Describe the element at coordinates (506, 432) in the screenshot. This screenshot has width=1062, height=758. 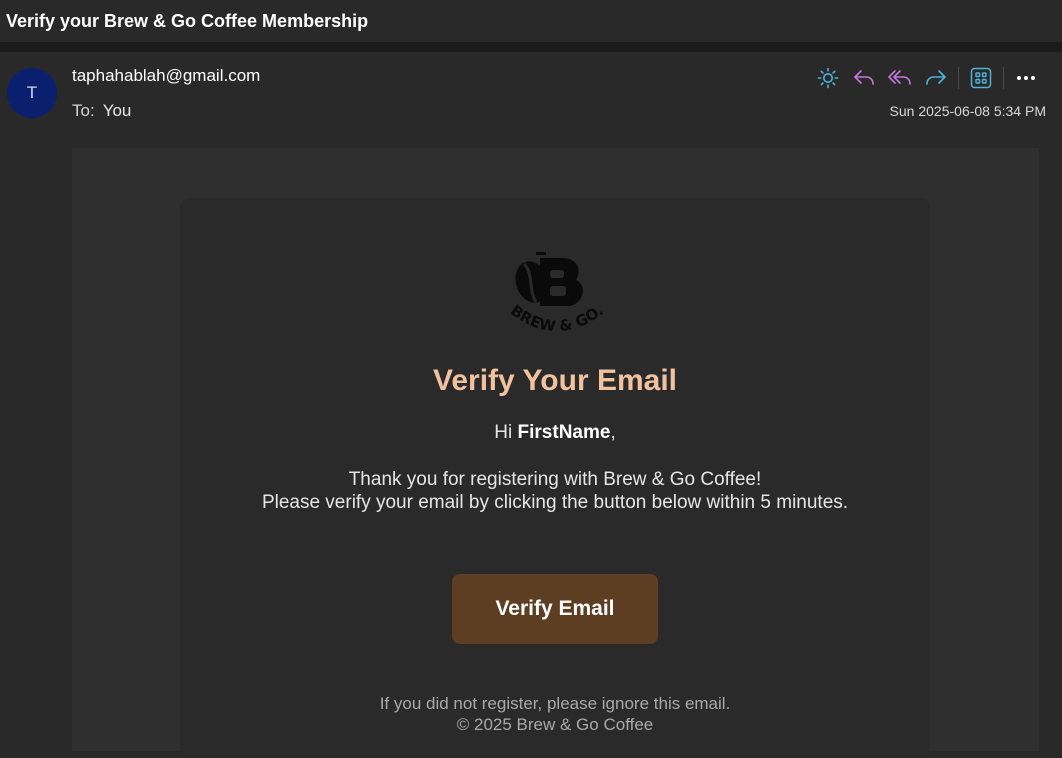
I see `greeting-prefix: Hi` at that location.